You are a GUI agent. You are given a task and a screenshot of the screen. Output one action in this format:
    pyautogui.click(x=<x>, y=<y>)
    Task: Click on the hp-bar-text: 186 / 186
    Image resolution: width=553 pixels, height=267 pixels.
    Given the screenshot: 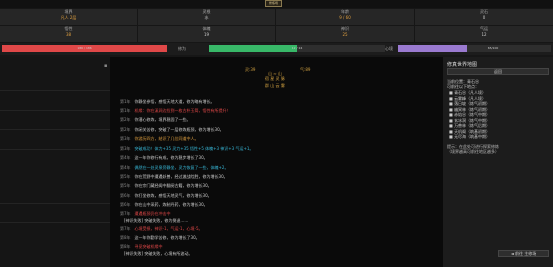 What is the action you would take?
    pyautogui.click(x=84, y=48)
    